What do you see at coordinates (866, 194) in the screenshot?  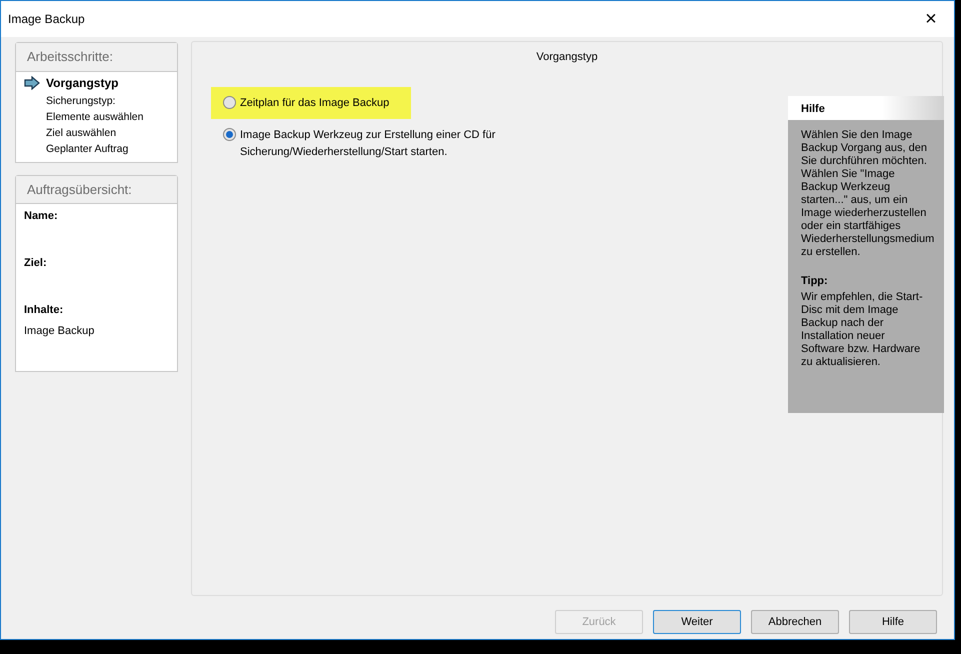 I see `help-text: Wählen Sie den Image Backup Vorgang aus, den Sie durchführen möchten. Wählen Sie "Image Backup Werkzeug starten..." aus, um ein Image wiederherzustellen oder ein startfähiges Wiederherstellungsmedium zu erstellen.` at bounding box center [866, 194].